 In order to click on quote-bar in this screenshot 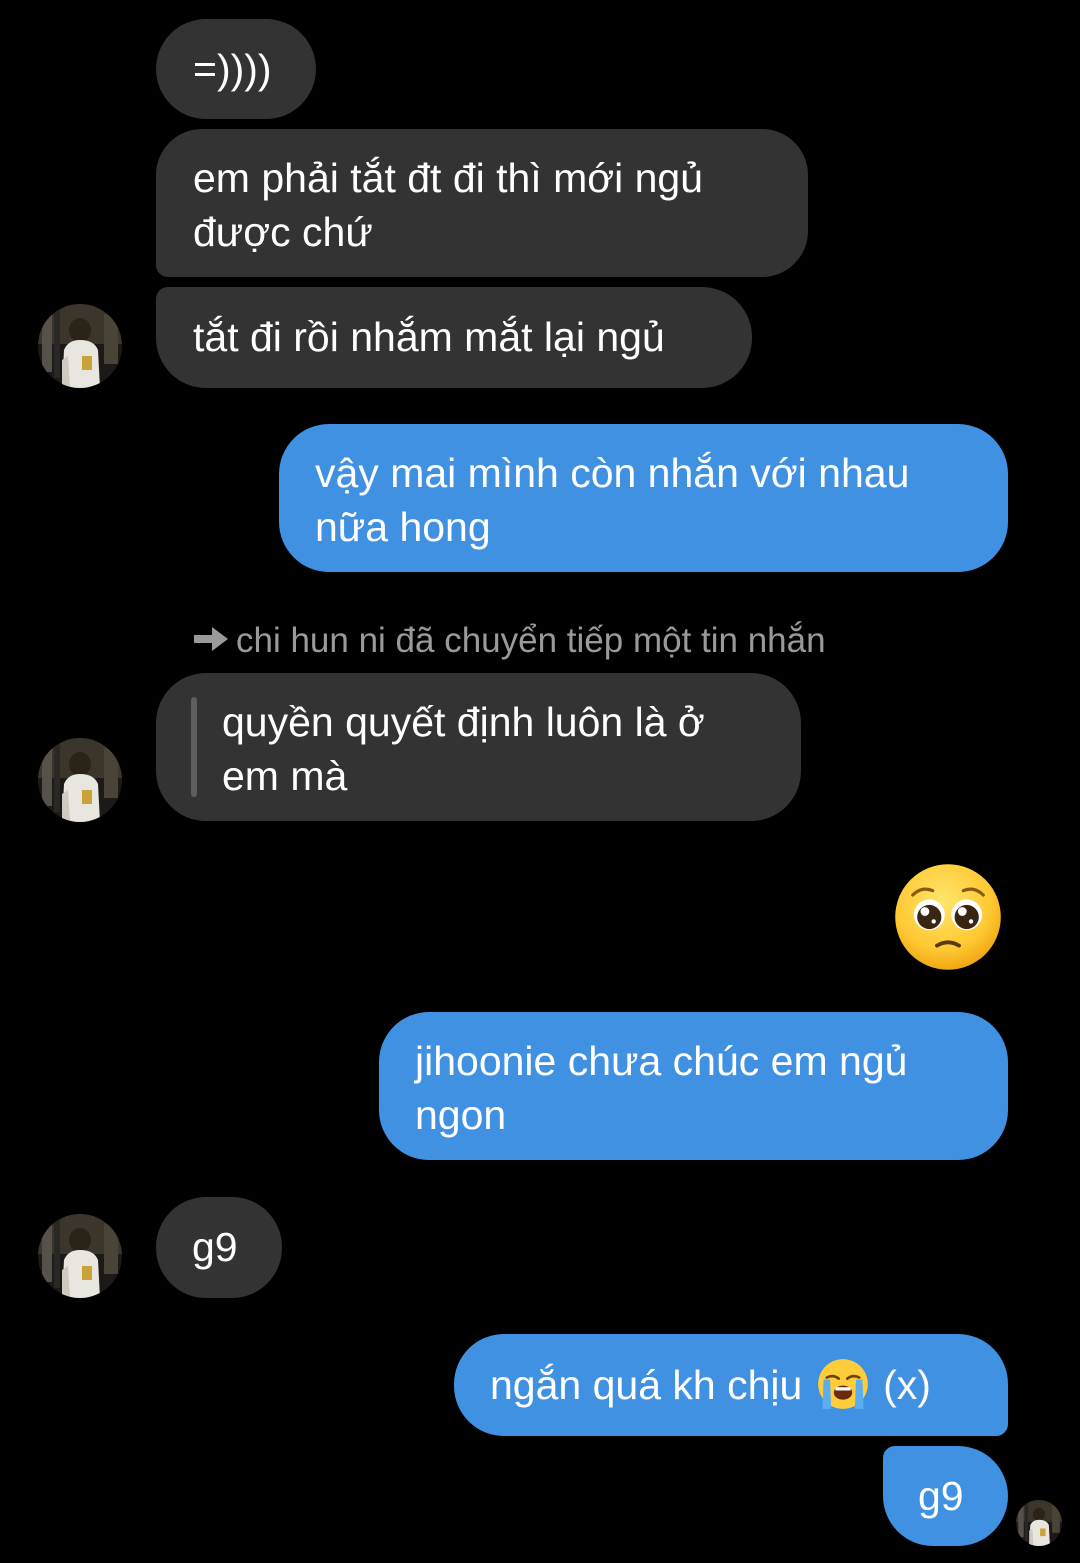, I will do `click(194, 747)`.